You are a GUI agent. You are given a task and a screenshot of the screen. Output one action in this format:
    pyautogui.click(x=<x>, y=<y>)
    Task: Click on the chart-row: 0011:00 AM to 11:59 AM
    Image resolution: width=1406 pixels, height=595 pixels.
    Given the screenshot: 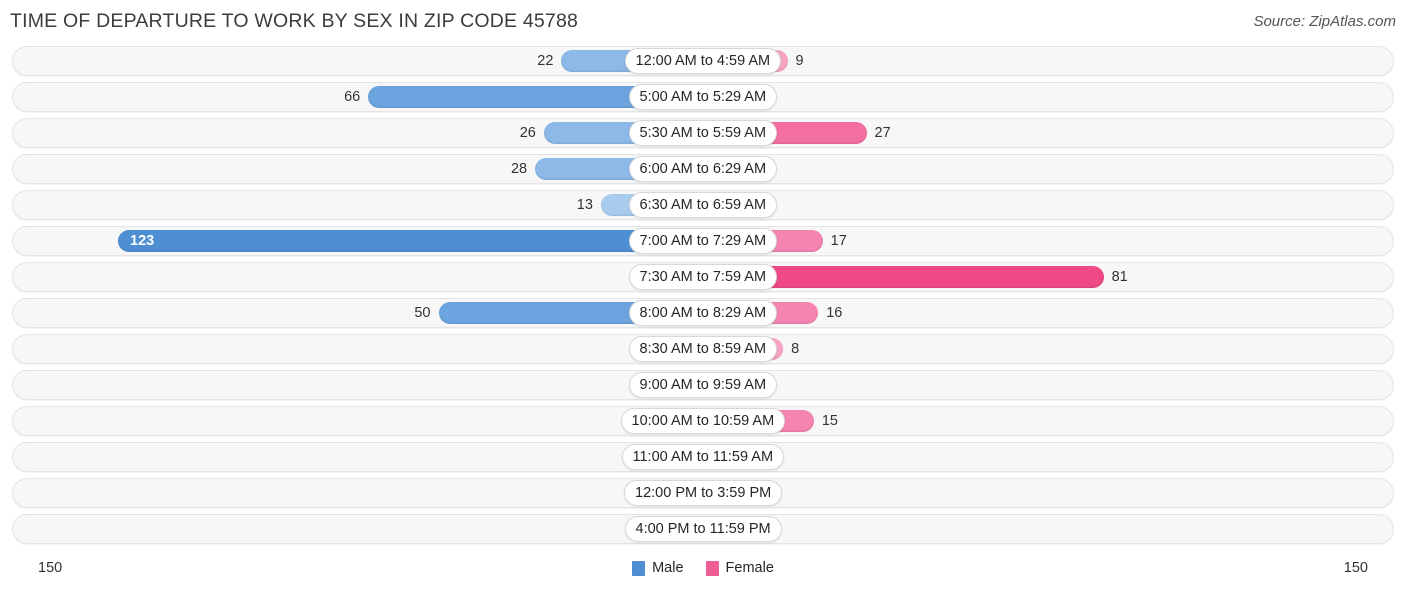 What is the action you would take?
    pyautogui.click(x=703, y=457)
    